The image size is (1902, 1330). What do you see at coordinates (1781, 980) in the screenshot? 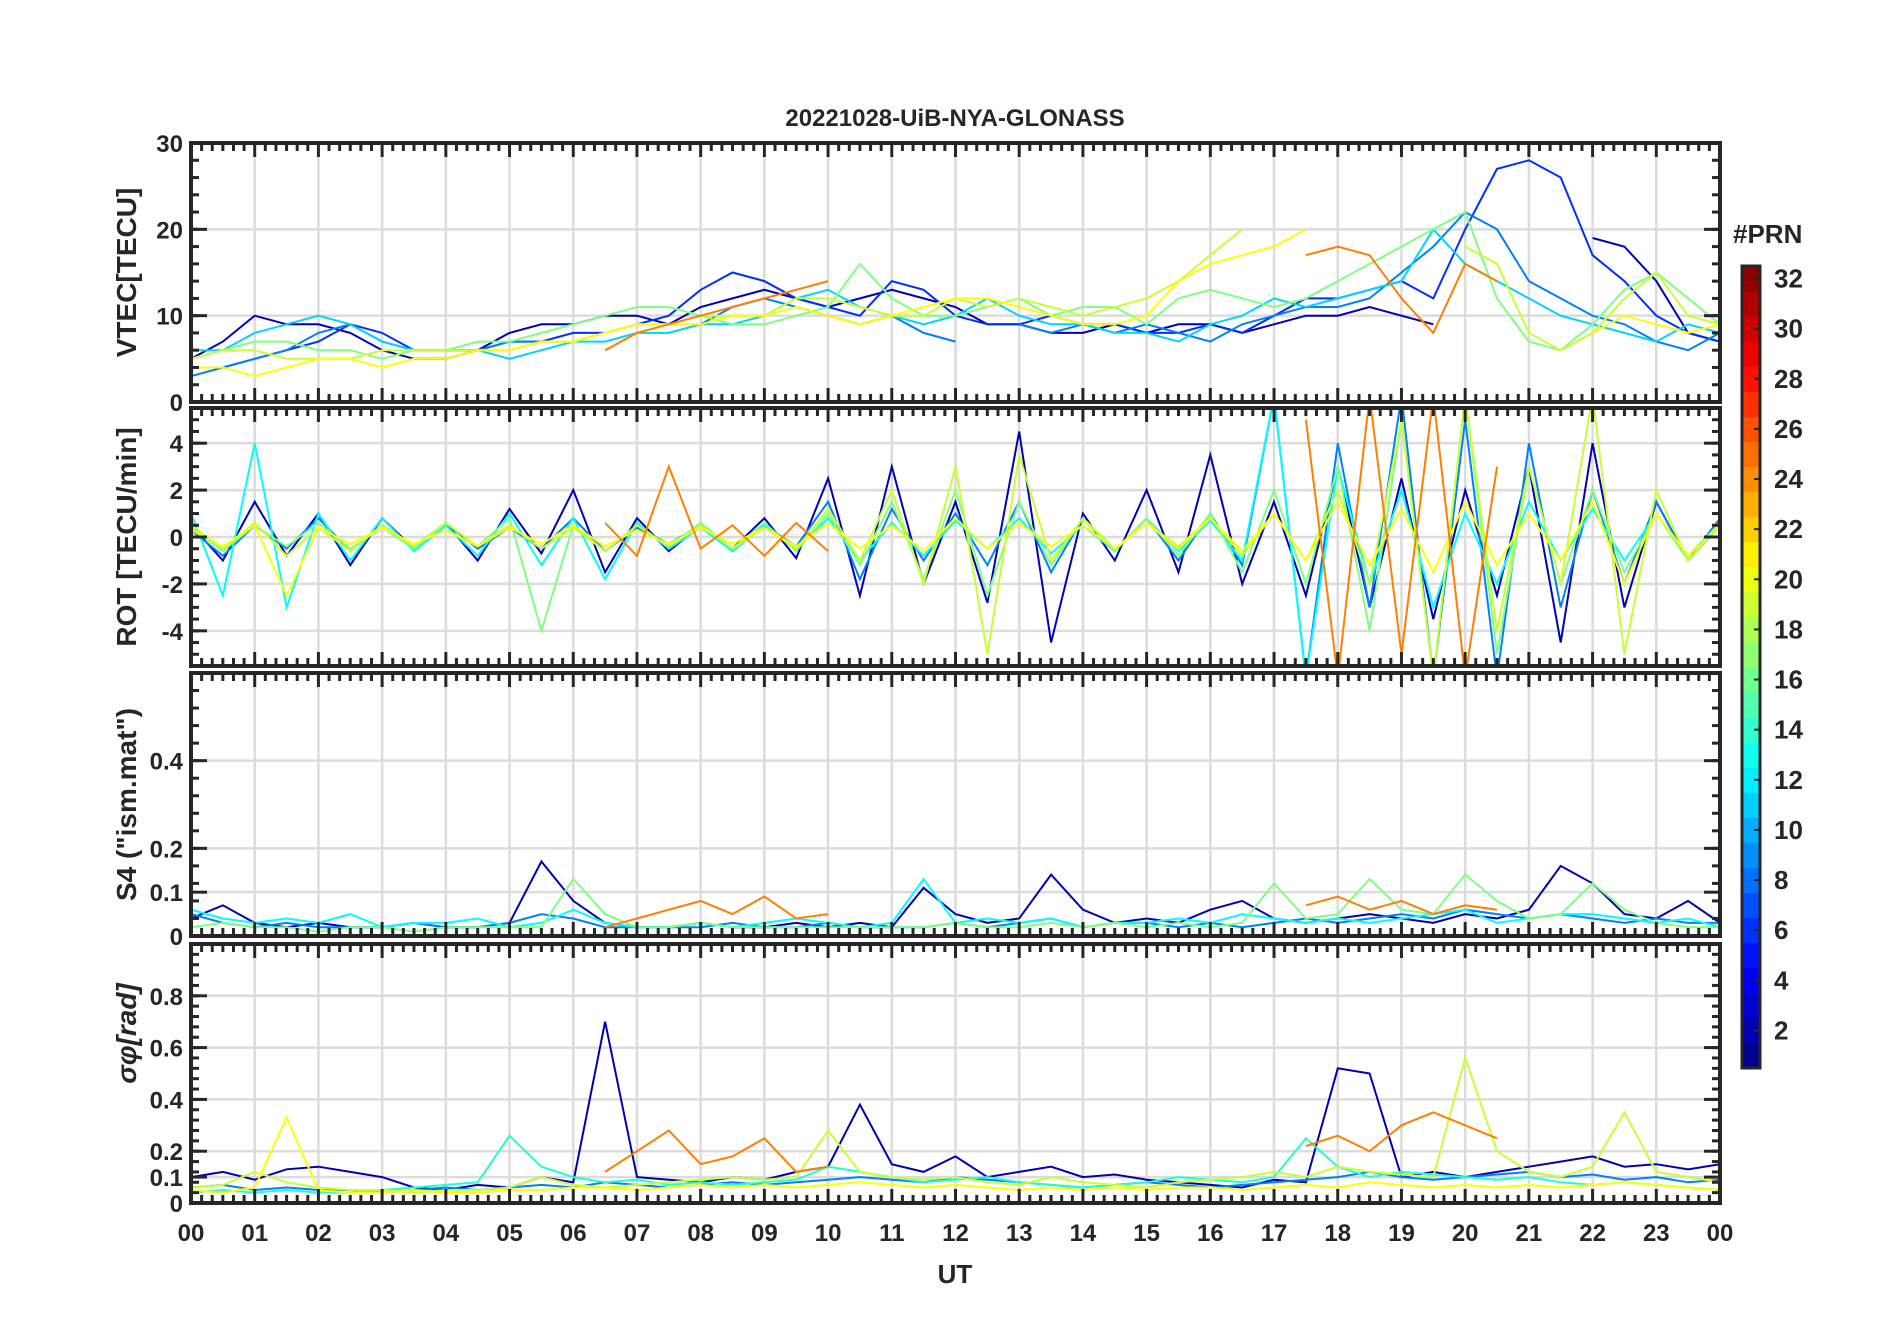
I see `colorbar-tick-label: 4` at bounding box center [1781, 980].